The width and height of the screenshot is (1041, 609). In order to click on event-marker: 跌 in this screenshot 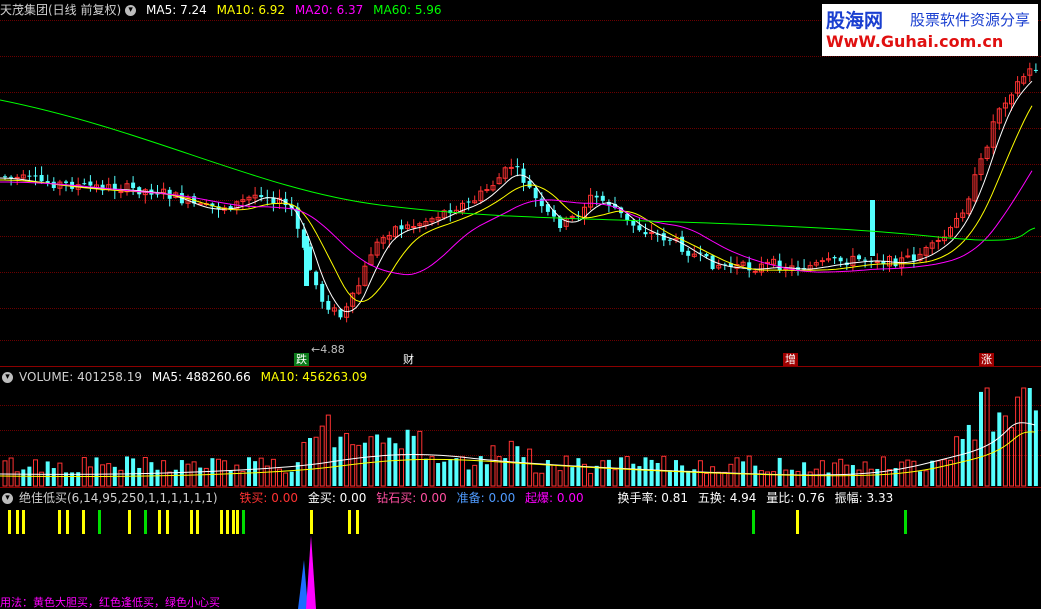, I will do `click(301, 359)`.